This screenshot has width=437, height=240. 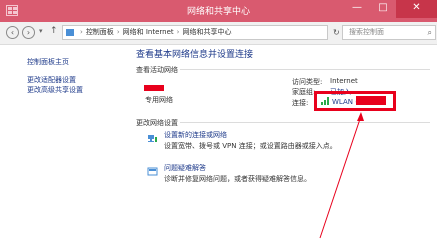 I want to click on sidebar-item-control-panel-home: 控制面板主页, so click(x=48, y=62).